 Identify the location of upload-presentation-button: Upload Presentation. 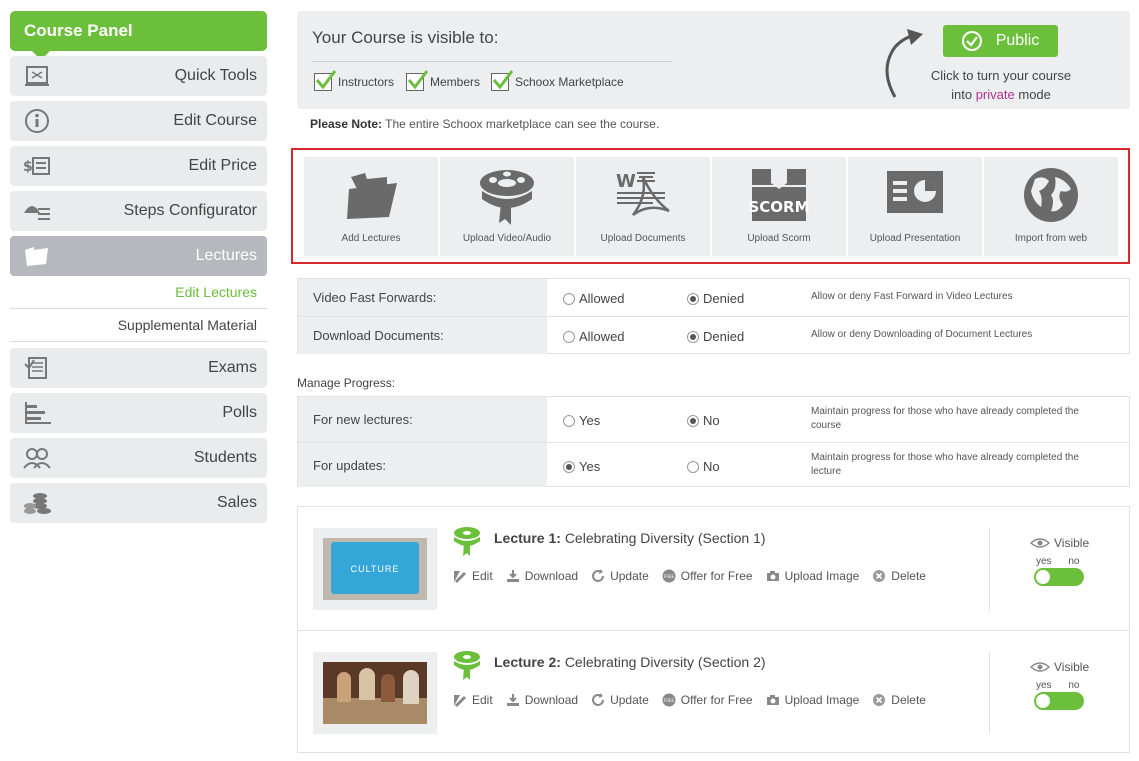
(915, 206).